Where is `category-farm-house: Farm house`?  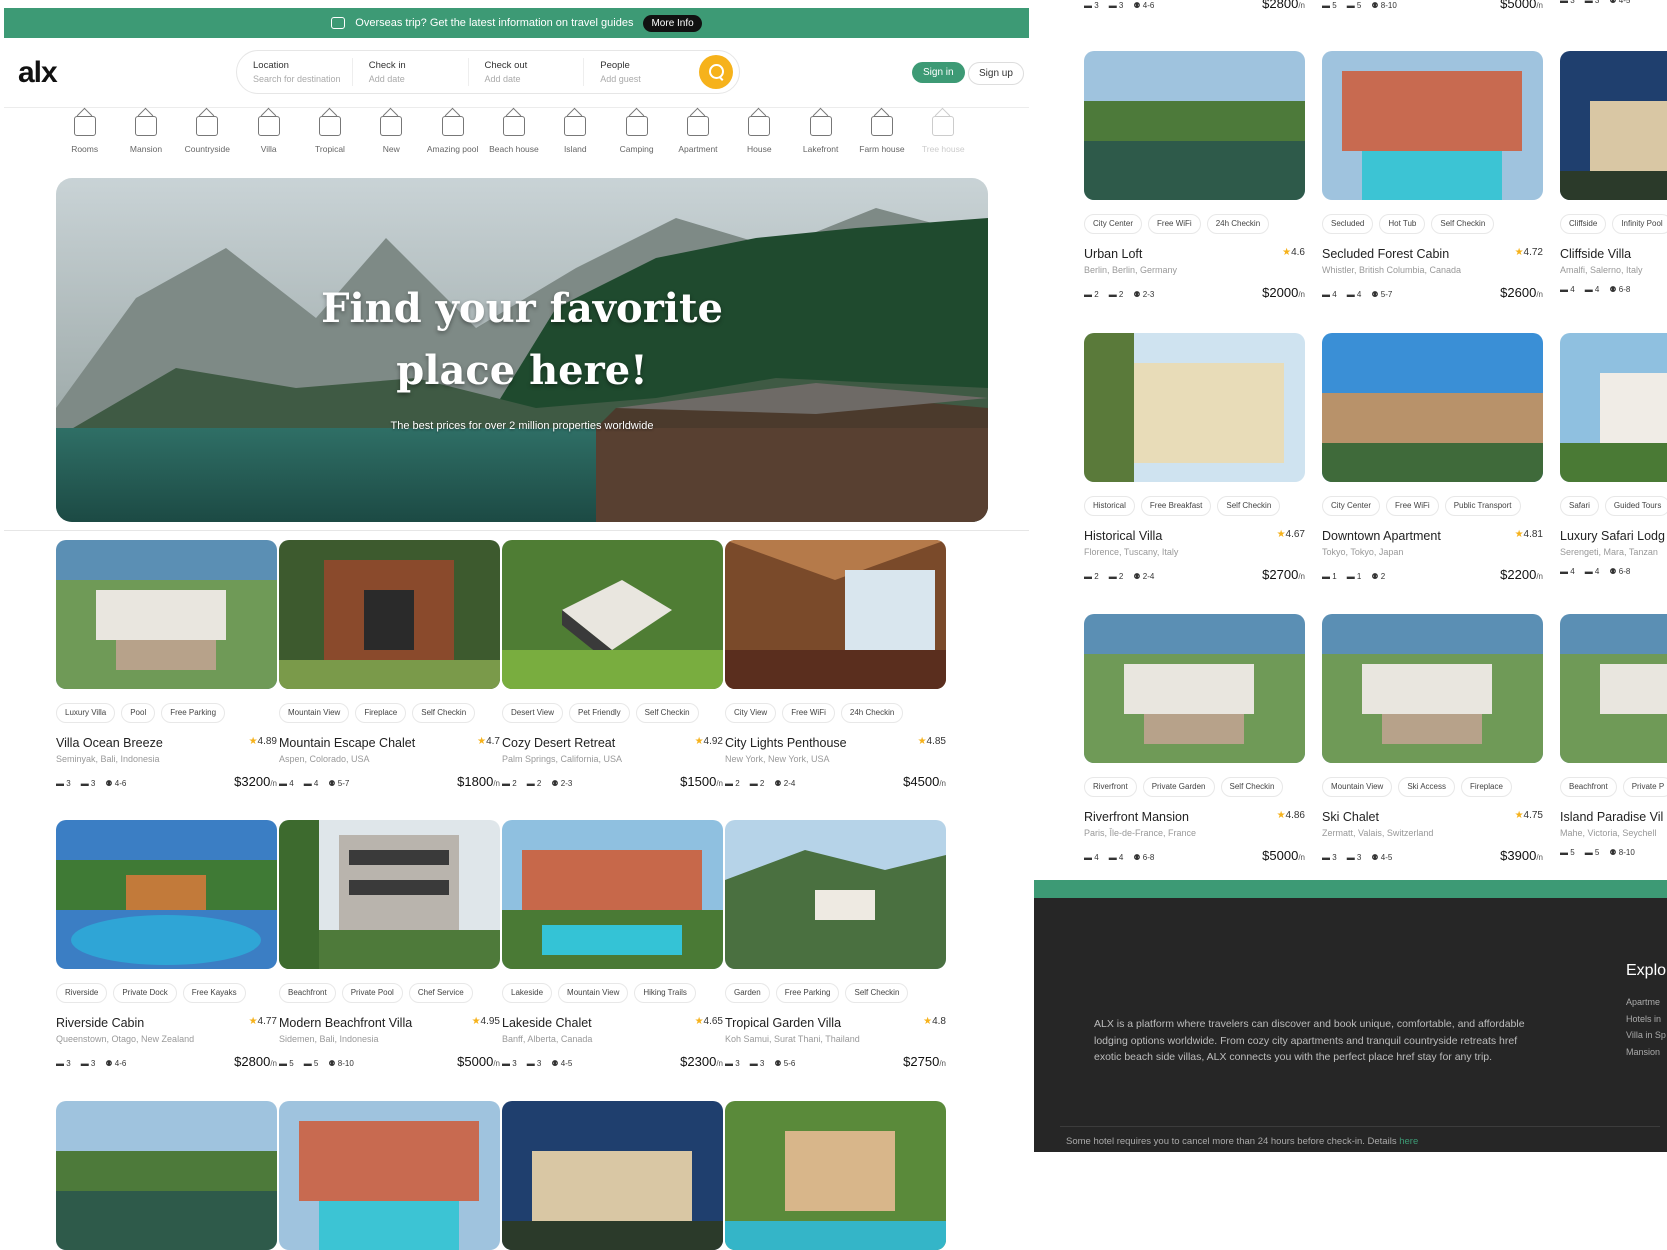 category-farm-house: Farm house is located at coordinates (881, 141).